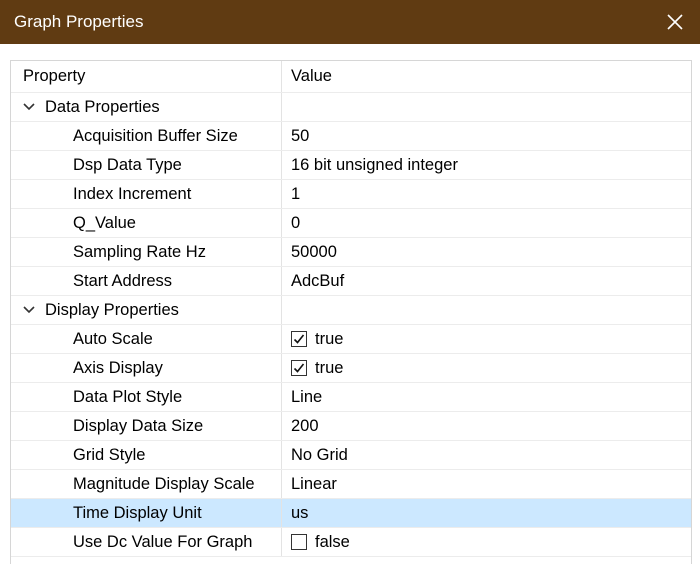  Describe the element at coordinates (146, 339) in the screenshot. I see `property-name: Auto Scale` at that location.